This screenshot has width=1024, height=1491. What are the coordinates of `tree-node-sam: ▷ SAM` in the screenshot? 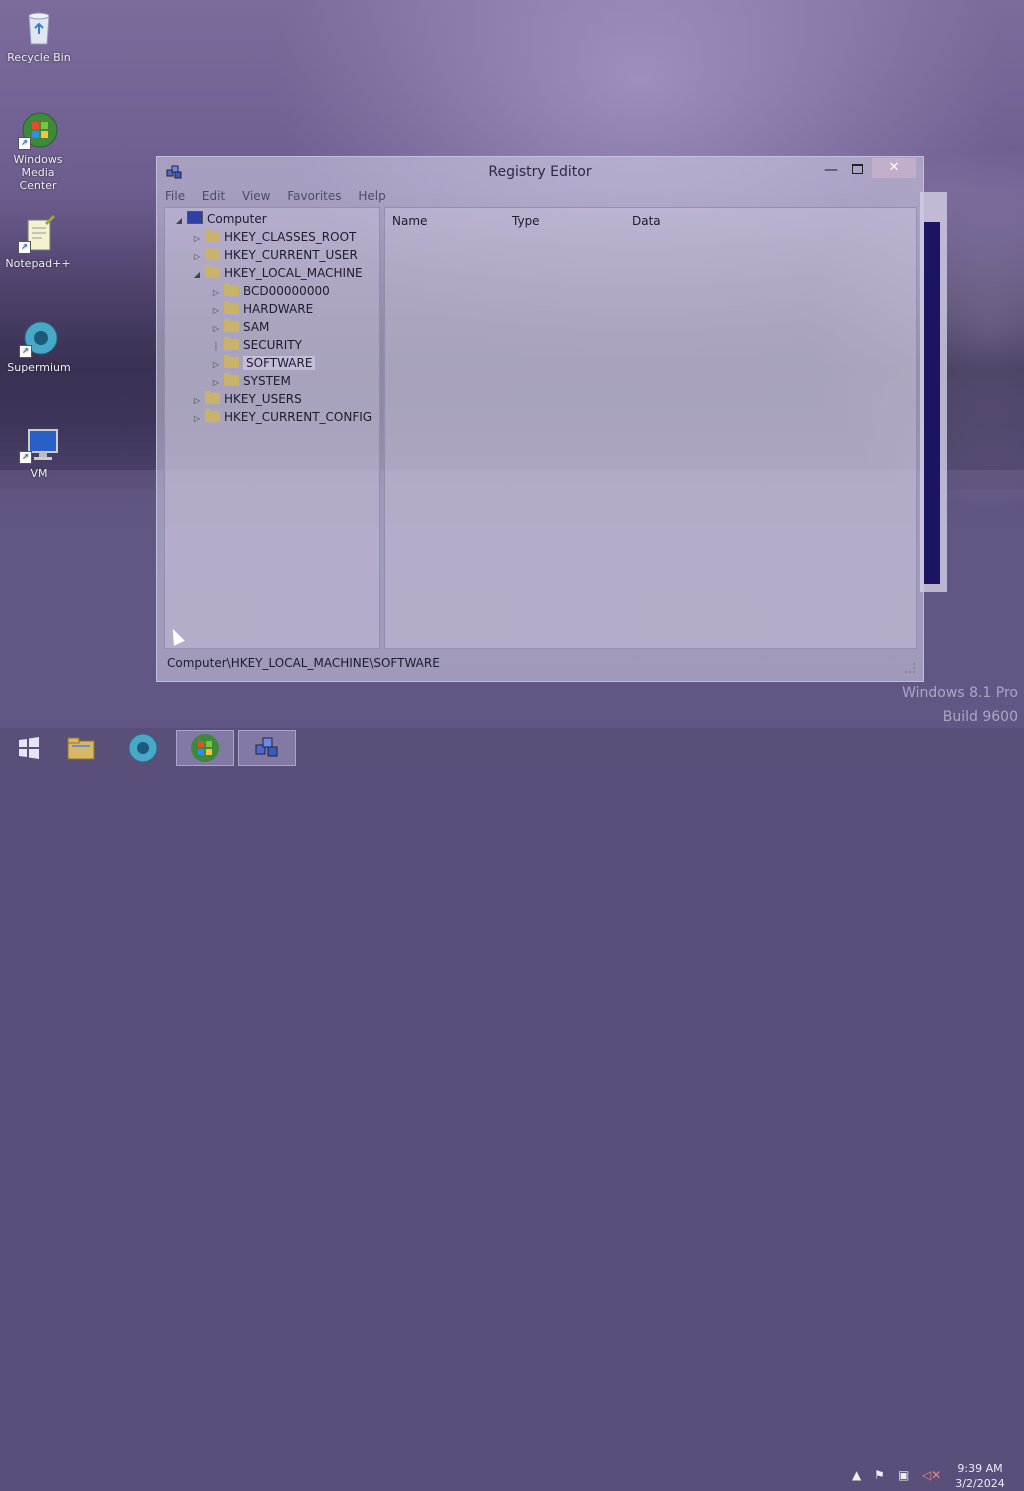 It's located at (239, 327).